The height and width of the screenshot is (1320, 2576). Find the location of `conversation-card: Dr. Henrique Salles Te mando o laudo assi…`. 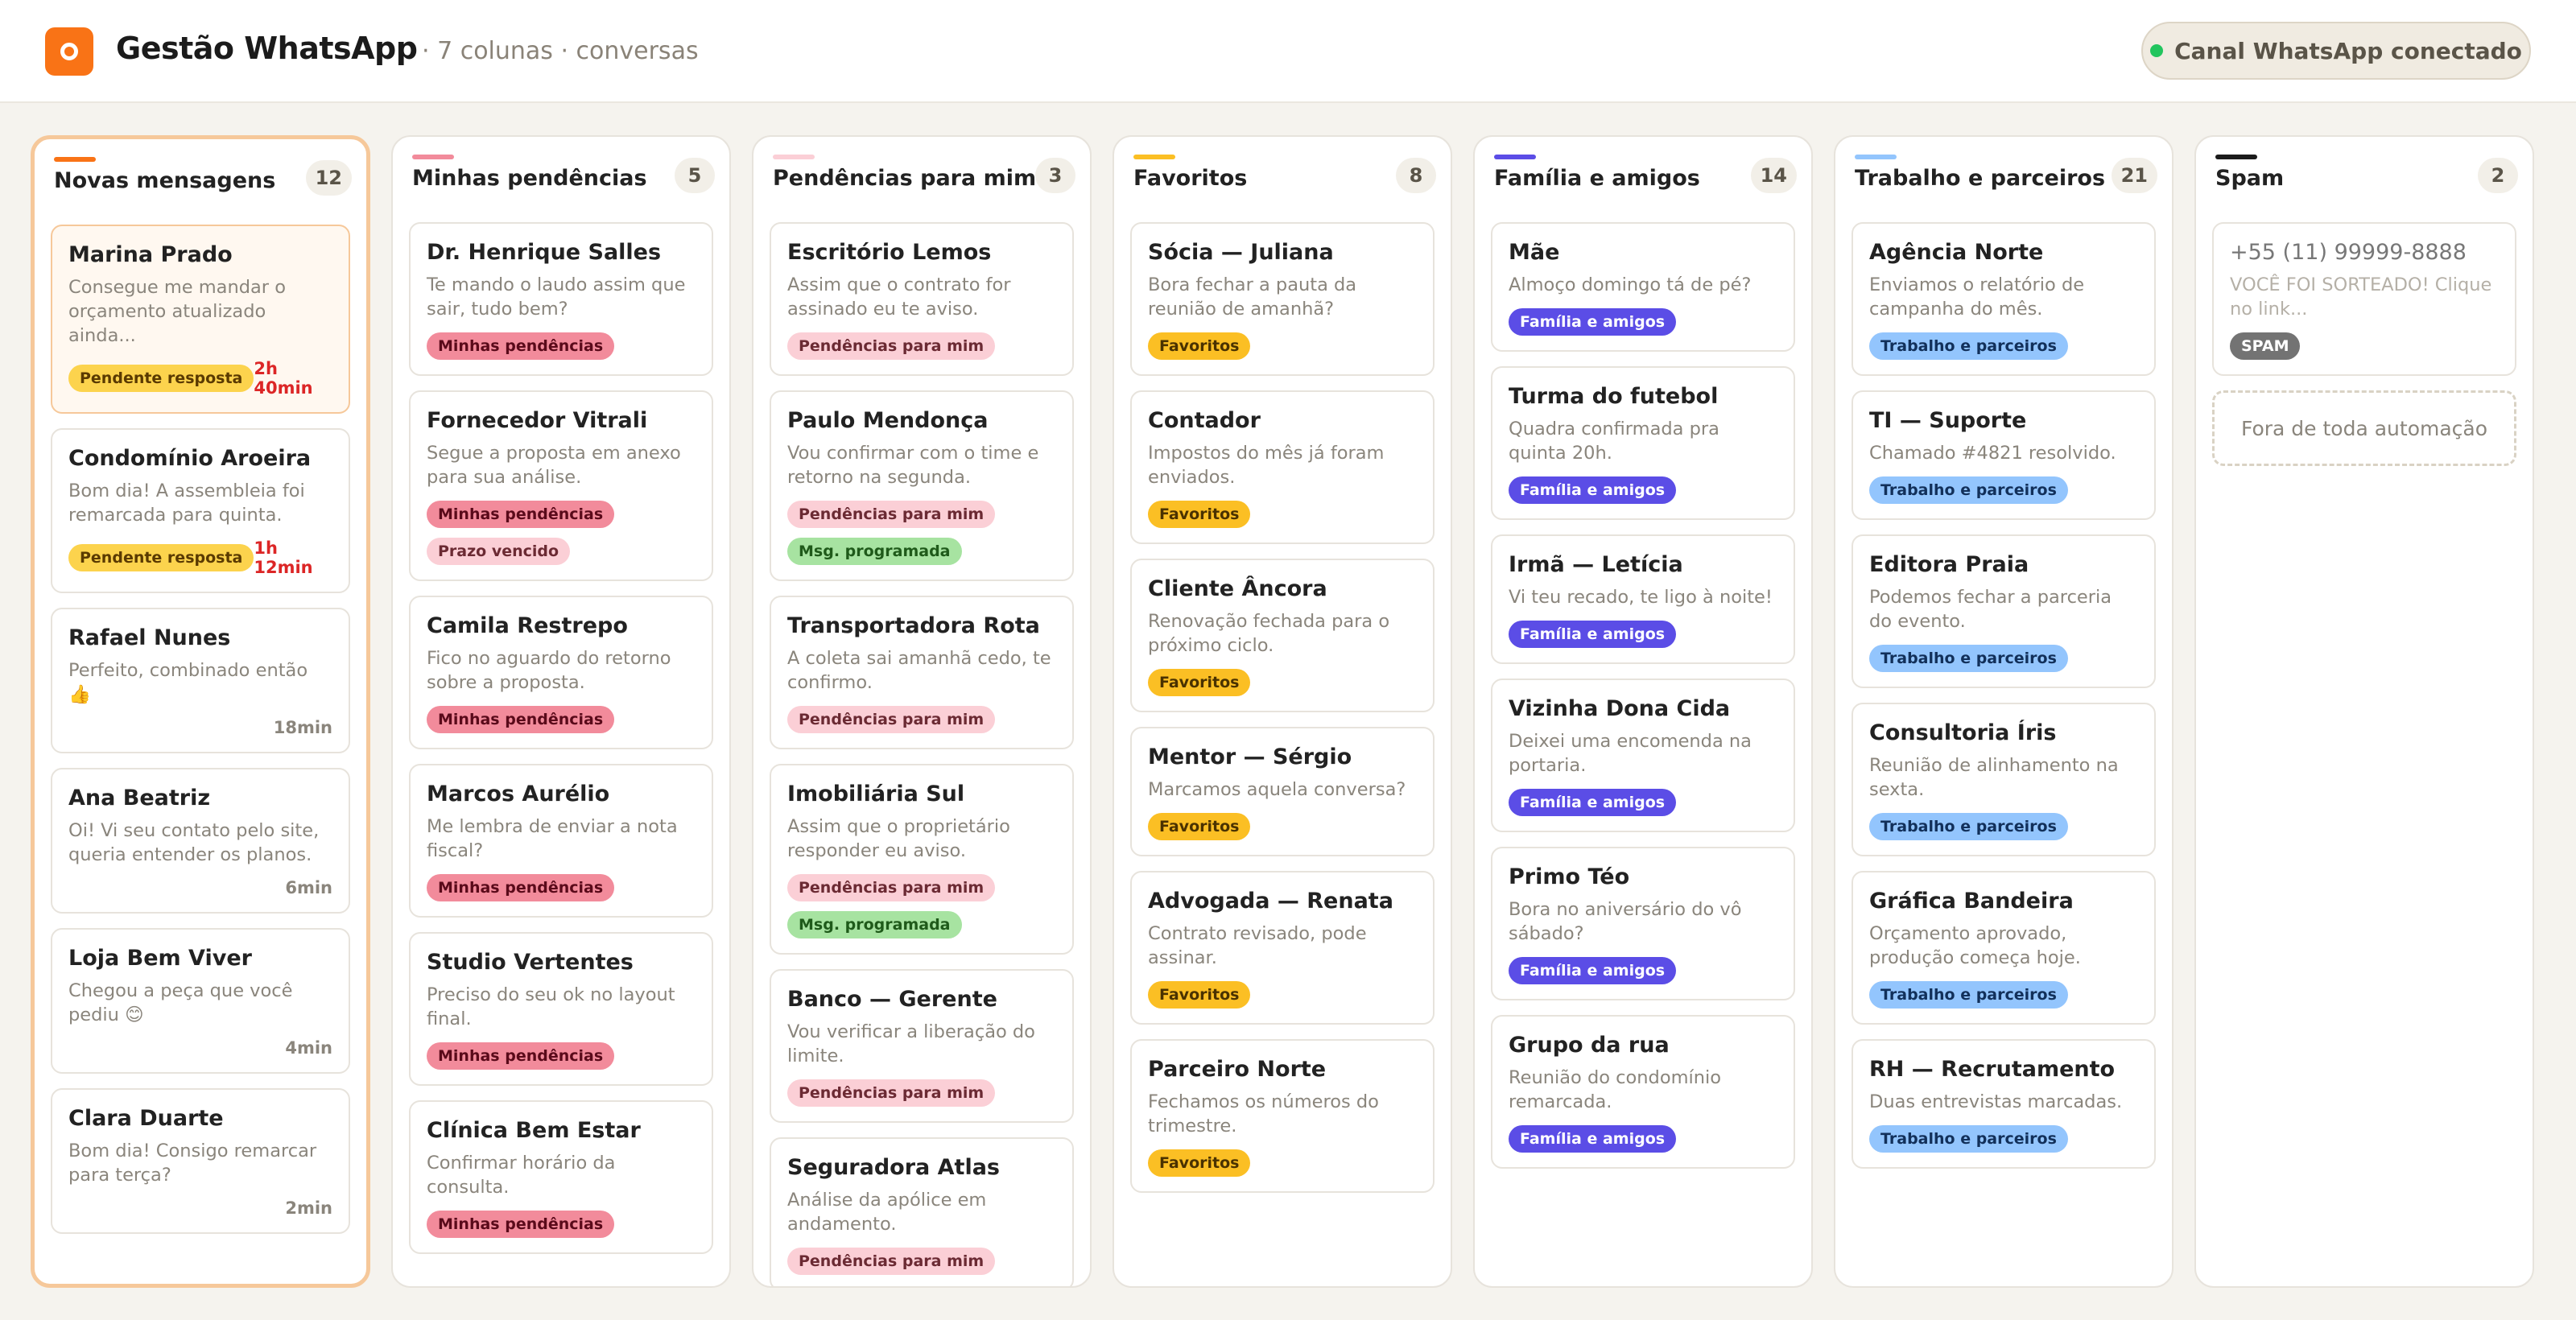

conversation-card: Dr. Henrique Salles Te mando o laudo assi… is located at coordinates (561, 299).